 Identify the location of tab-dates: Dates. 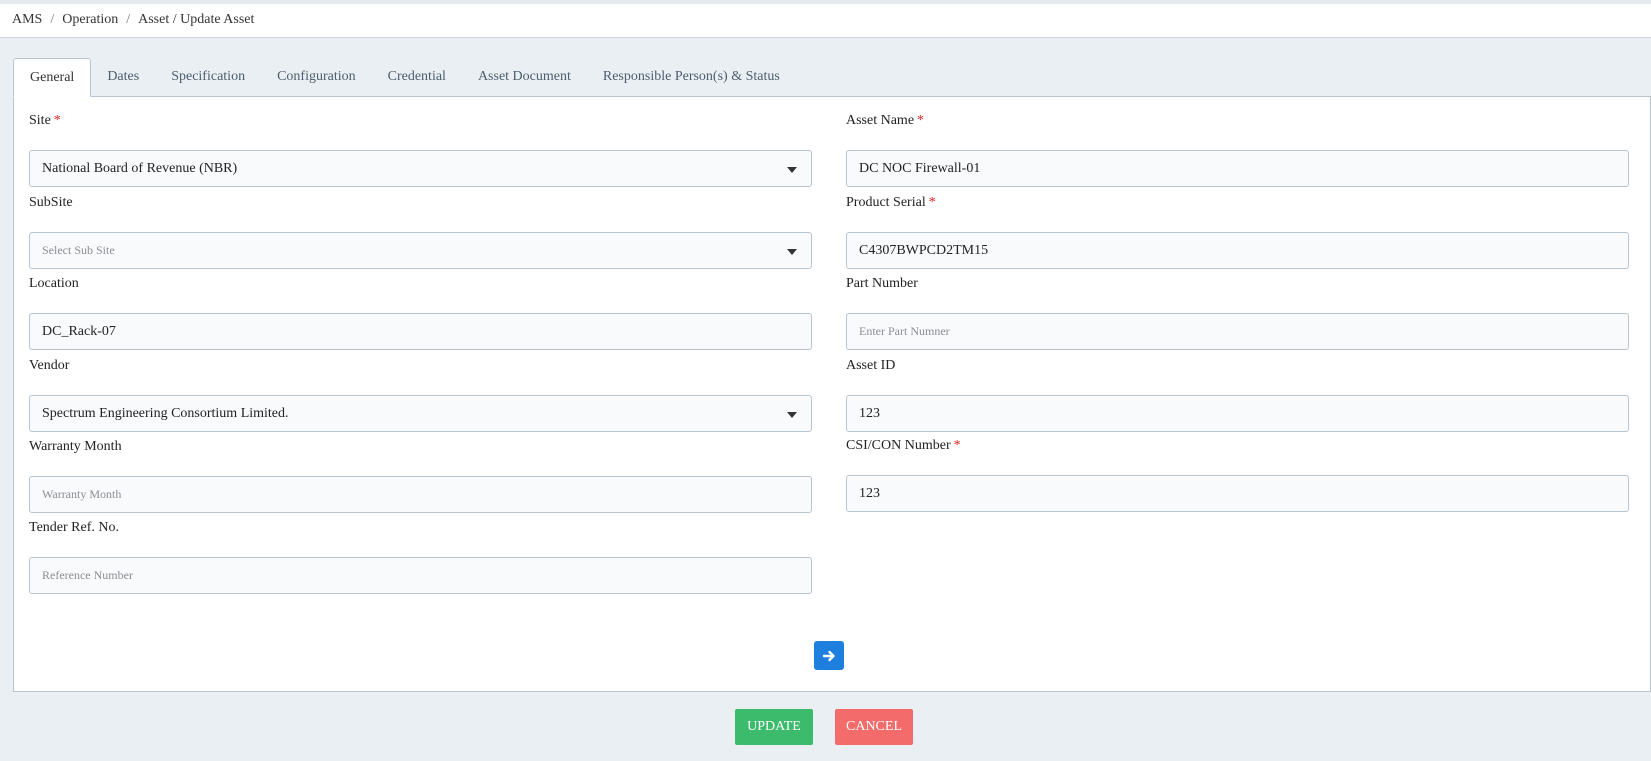
(123, 77).